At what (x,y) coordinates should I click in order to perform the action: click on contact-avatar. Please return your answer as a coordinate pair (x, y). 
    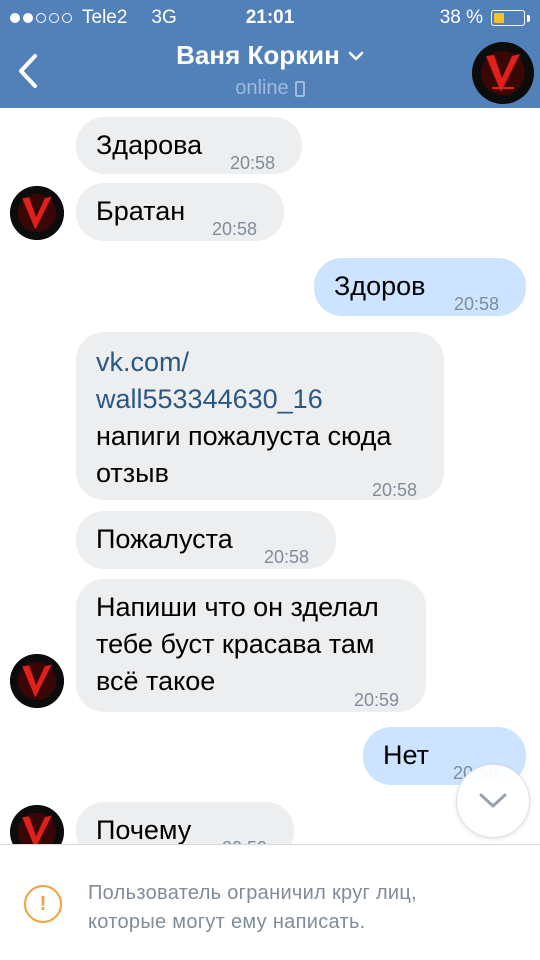
    Looking at the image, I should click on (503, 73).